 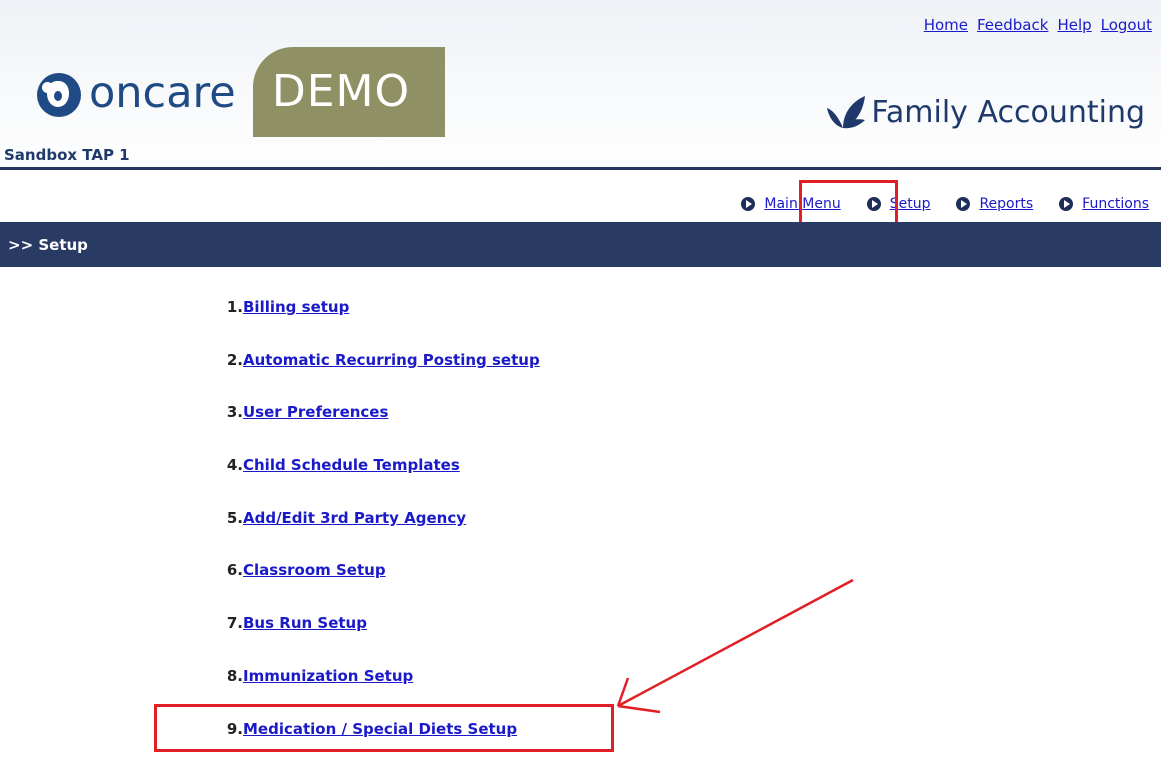 What do you see at coordinates (48, 245) in the screenshot?
I see `section-title: >> Setup` at bounding box center [48, 245].